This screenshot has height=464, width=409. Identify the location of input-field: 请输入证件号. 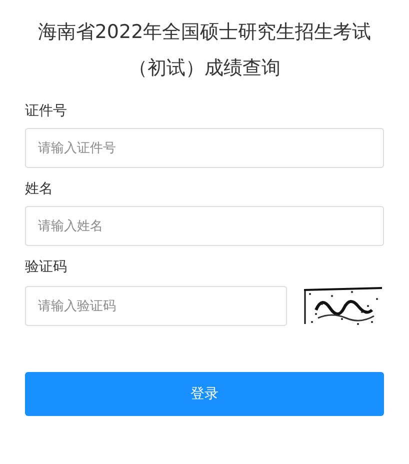
(204, 148).